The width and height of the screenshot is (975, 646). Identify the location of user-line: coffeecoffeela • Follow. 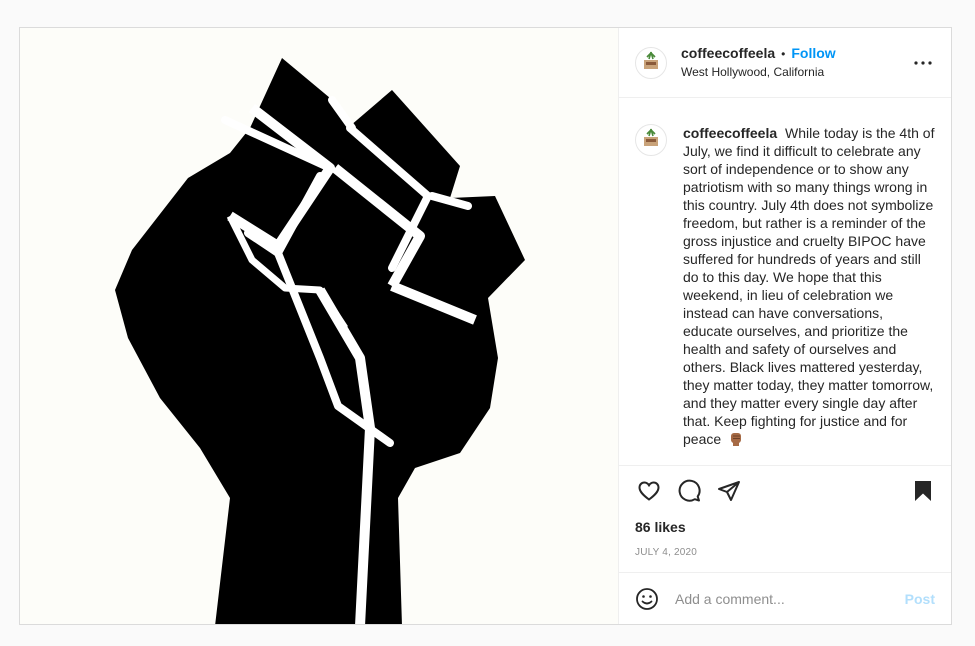
(758, 54).